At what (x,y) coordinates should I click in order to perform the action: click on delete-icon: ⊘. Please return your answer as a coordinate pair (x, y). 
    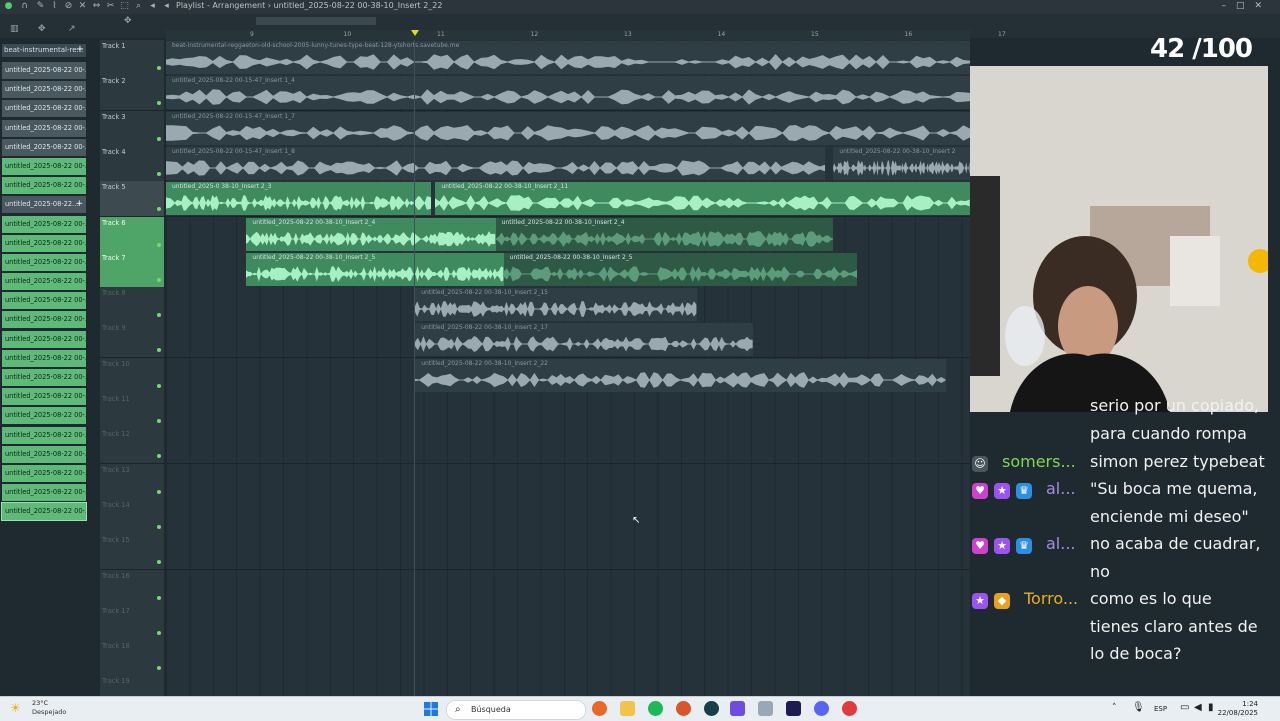
    Looking at the image, I should click on (68, 6).